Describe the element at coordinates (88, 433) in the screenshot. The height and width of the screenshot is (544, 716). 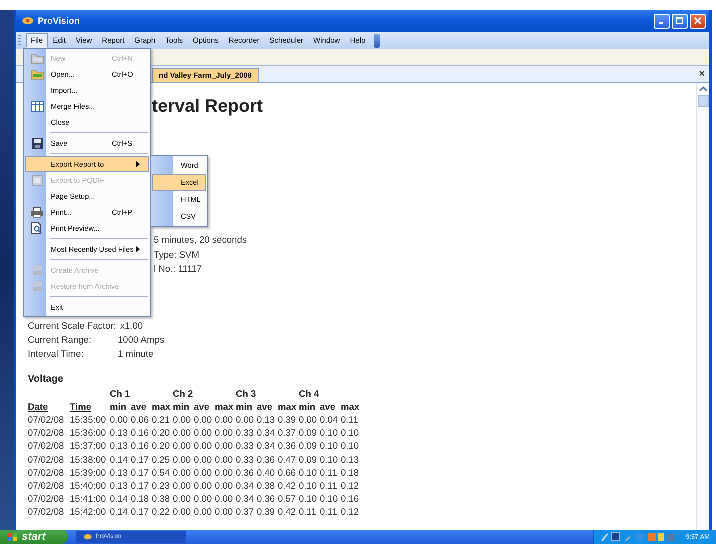
I see `table-cell: 15:36:00` at that location.